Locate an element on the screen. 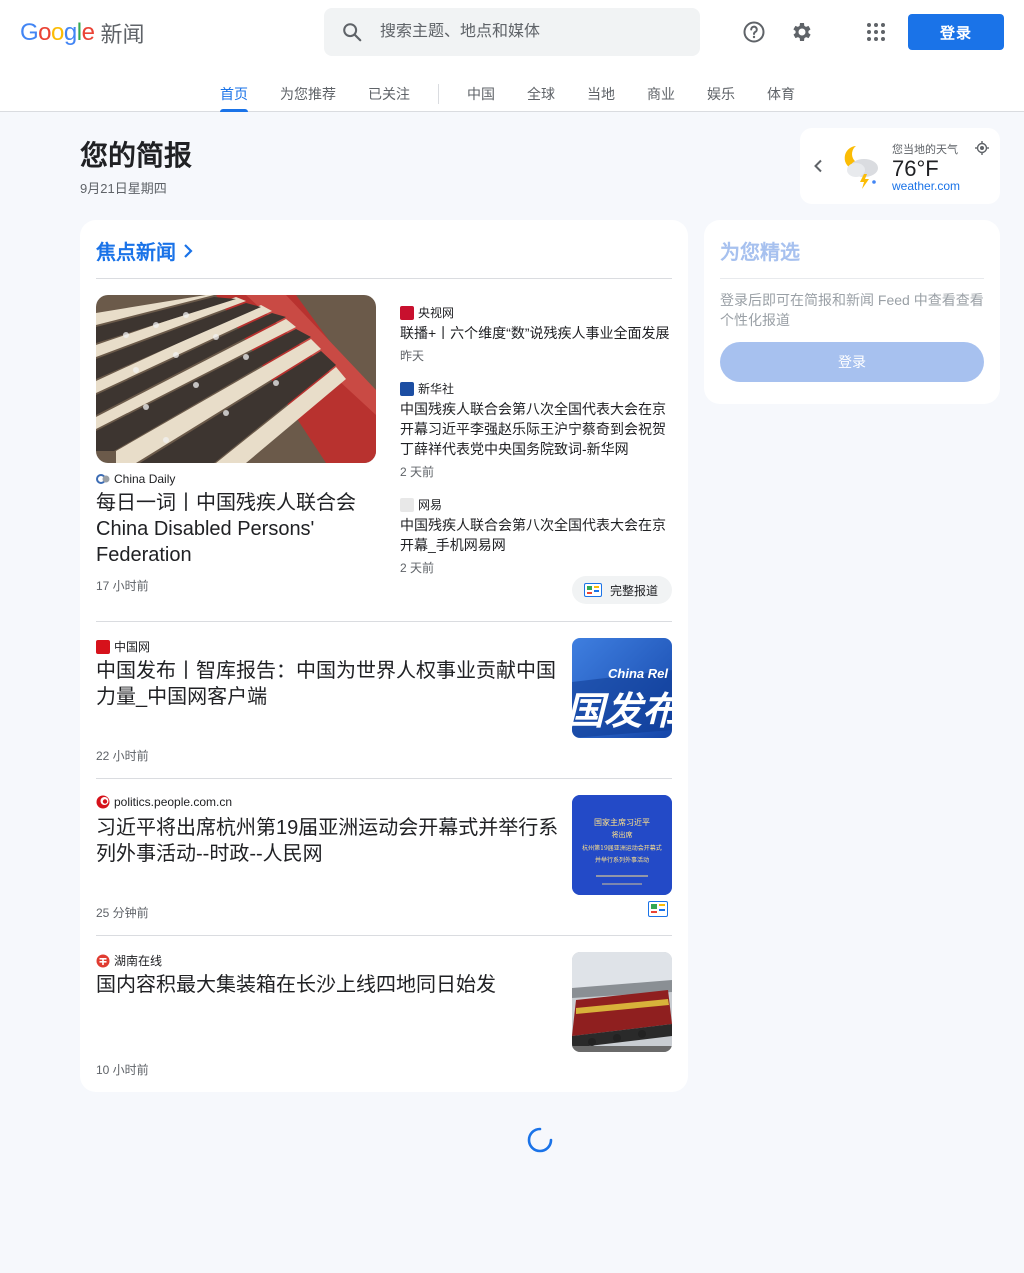 Image resolution: width=1024 pixels, height=1273 pixels. picks-title: 为您精选 is located at coordinates (760, 253).